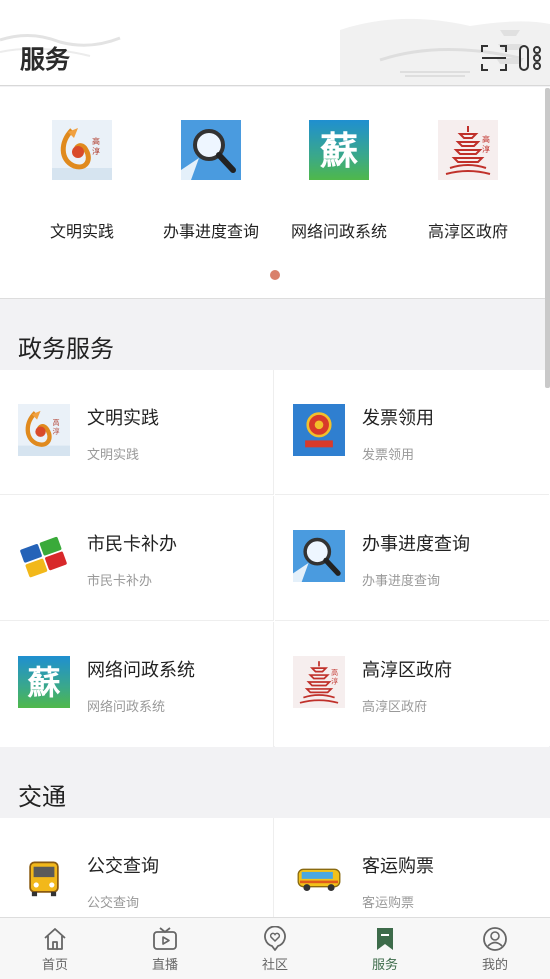  I want to click on heart-chat-icon, so click(275, 938).